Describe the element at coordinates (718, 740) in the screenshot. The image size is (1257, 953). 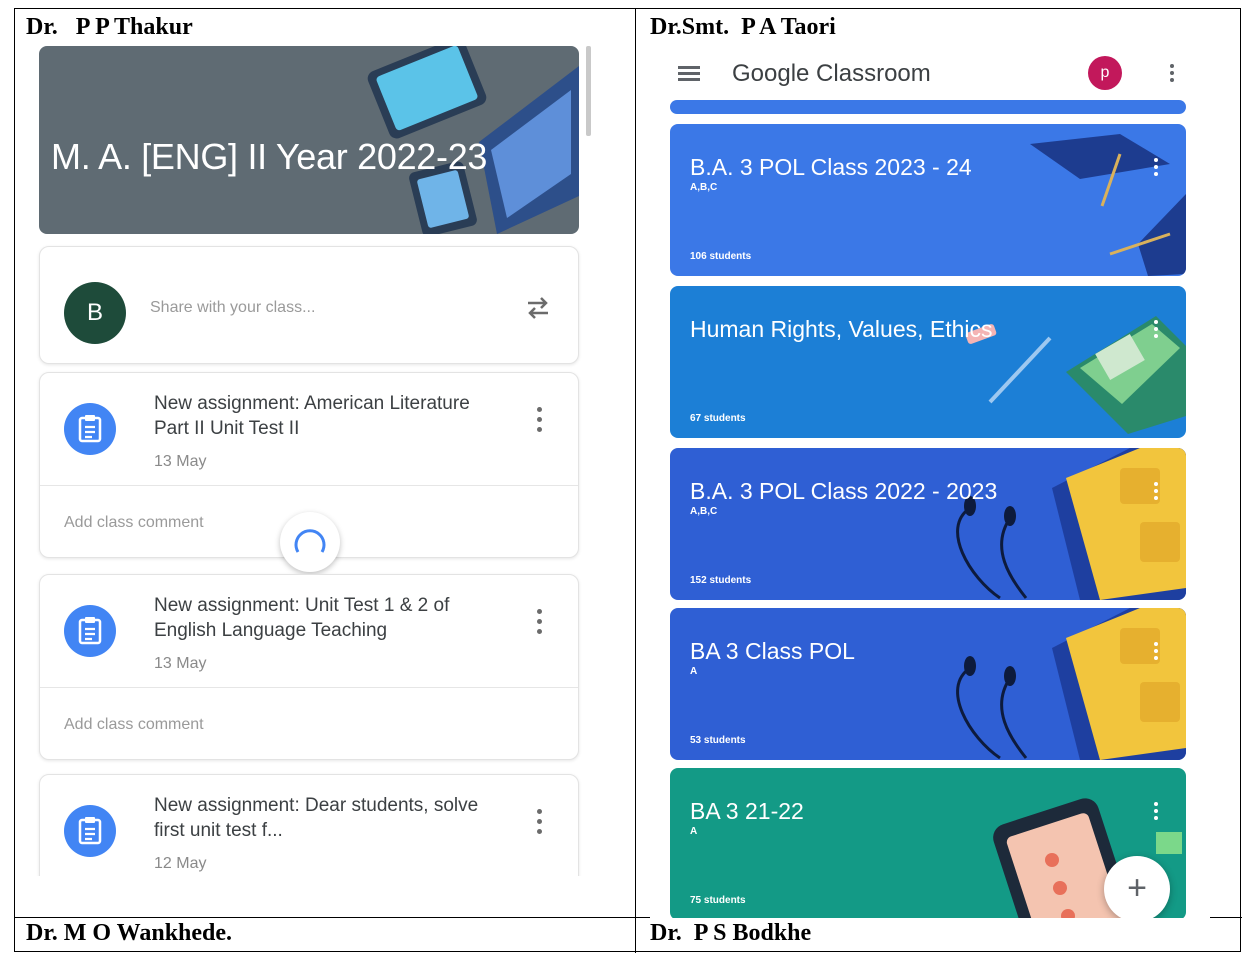
I see `student-count: 53 students` at that location.